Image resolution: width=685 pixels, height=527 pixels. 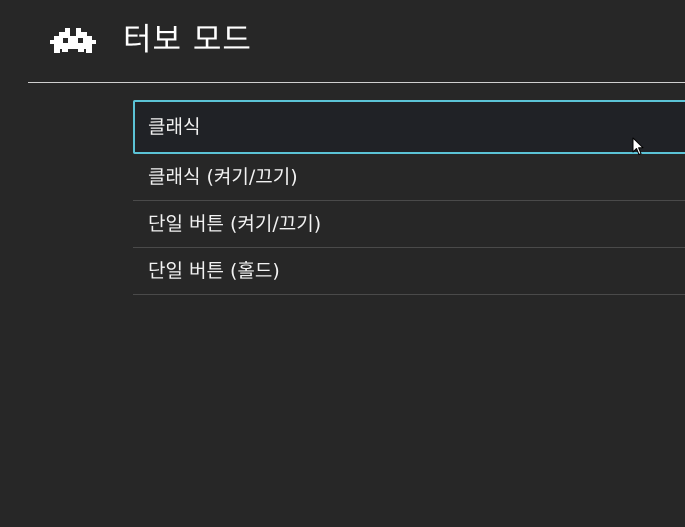 I want to click on option-single-button-toggle: 단일 버튼 (켜기/끄기), so click(x=409, y=224).